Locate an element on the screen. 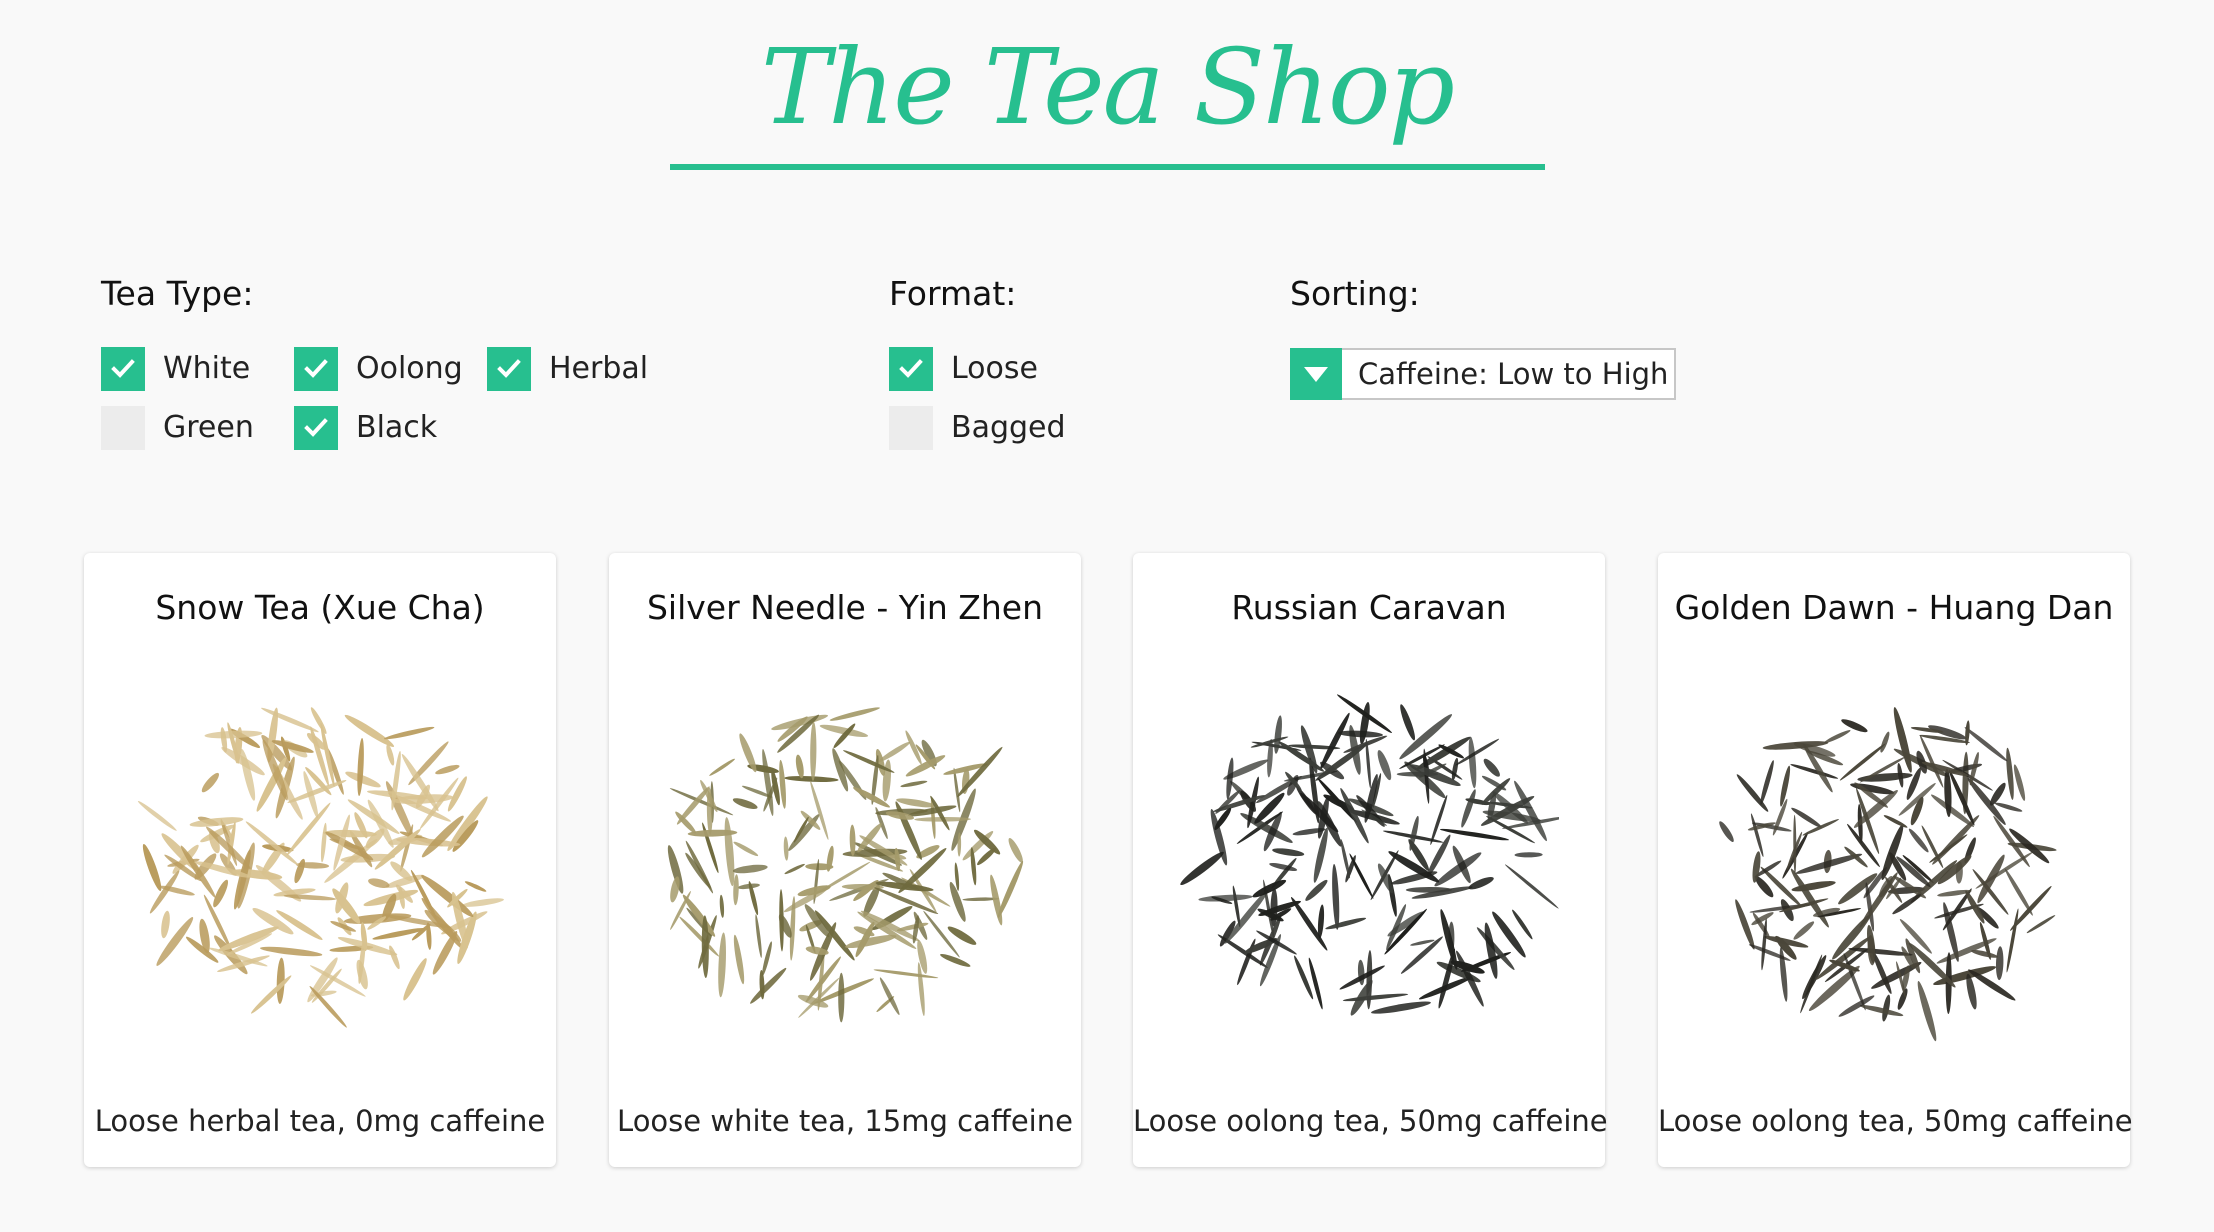 The height and width of the screenshot is (1232, 2214). product-name: Silver Needle - Yin Zhen is located at coordinates (845, 608).